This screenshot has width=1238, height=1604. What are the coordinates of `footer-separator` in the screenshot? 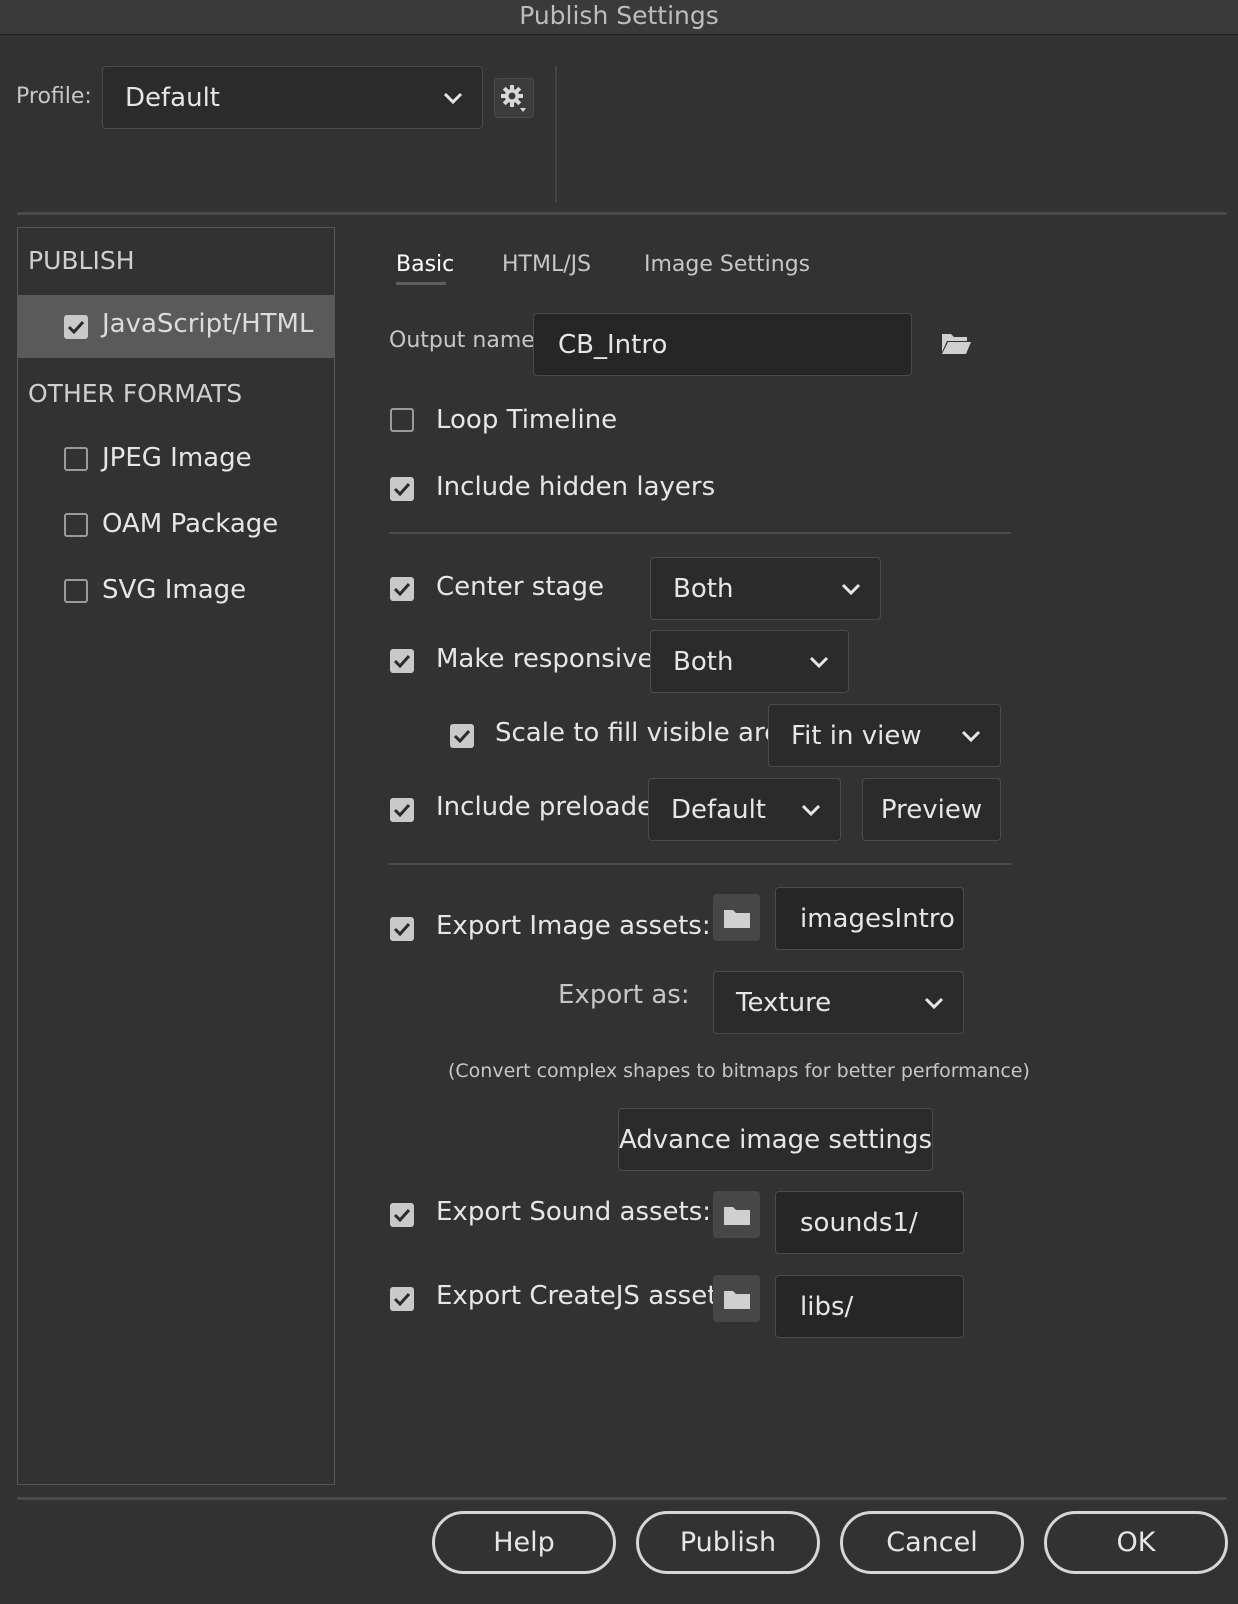 It's located at (622, 1498).